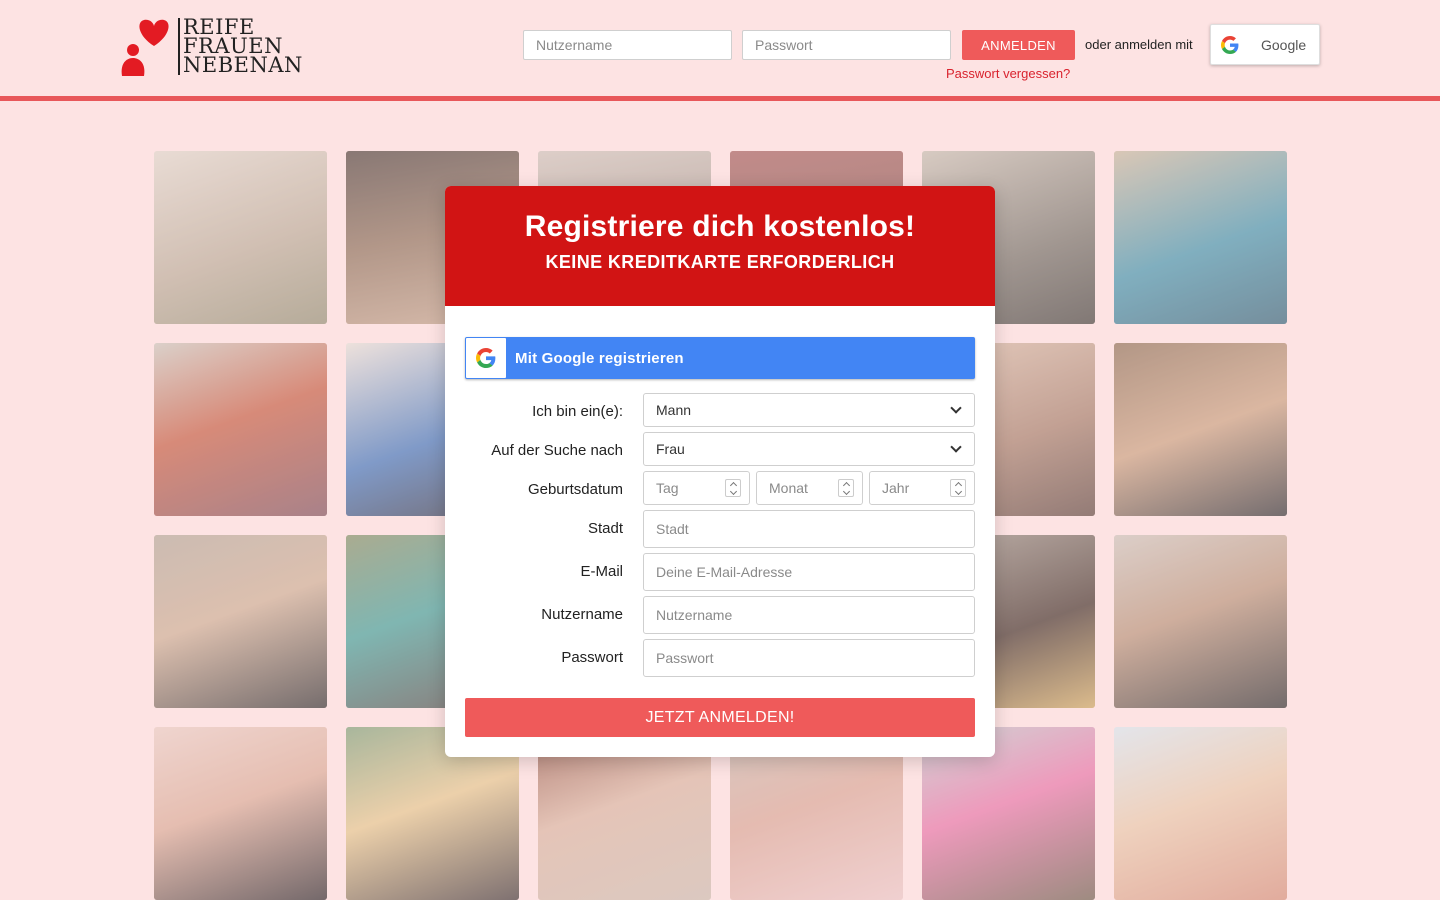 Image resolution: width=1440 pixels, height=900 pixels. Describe the element at coordinates (575, 489) in the screenshot. I see `birthdate-label: Geburtsdatum` at that location.